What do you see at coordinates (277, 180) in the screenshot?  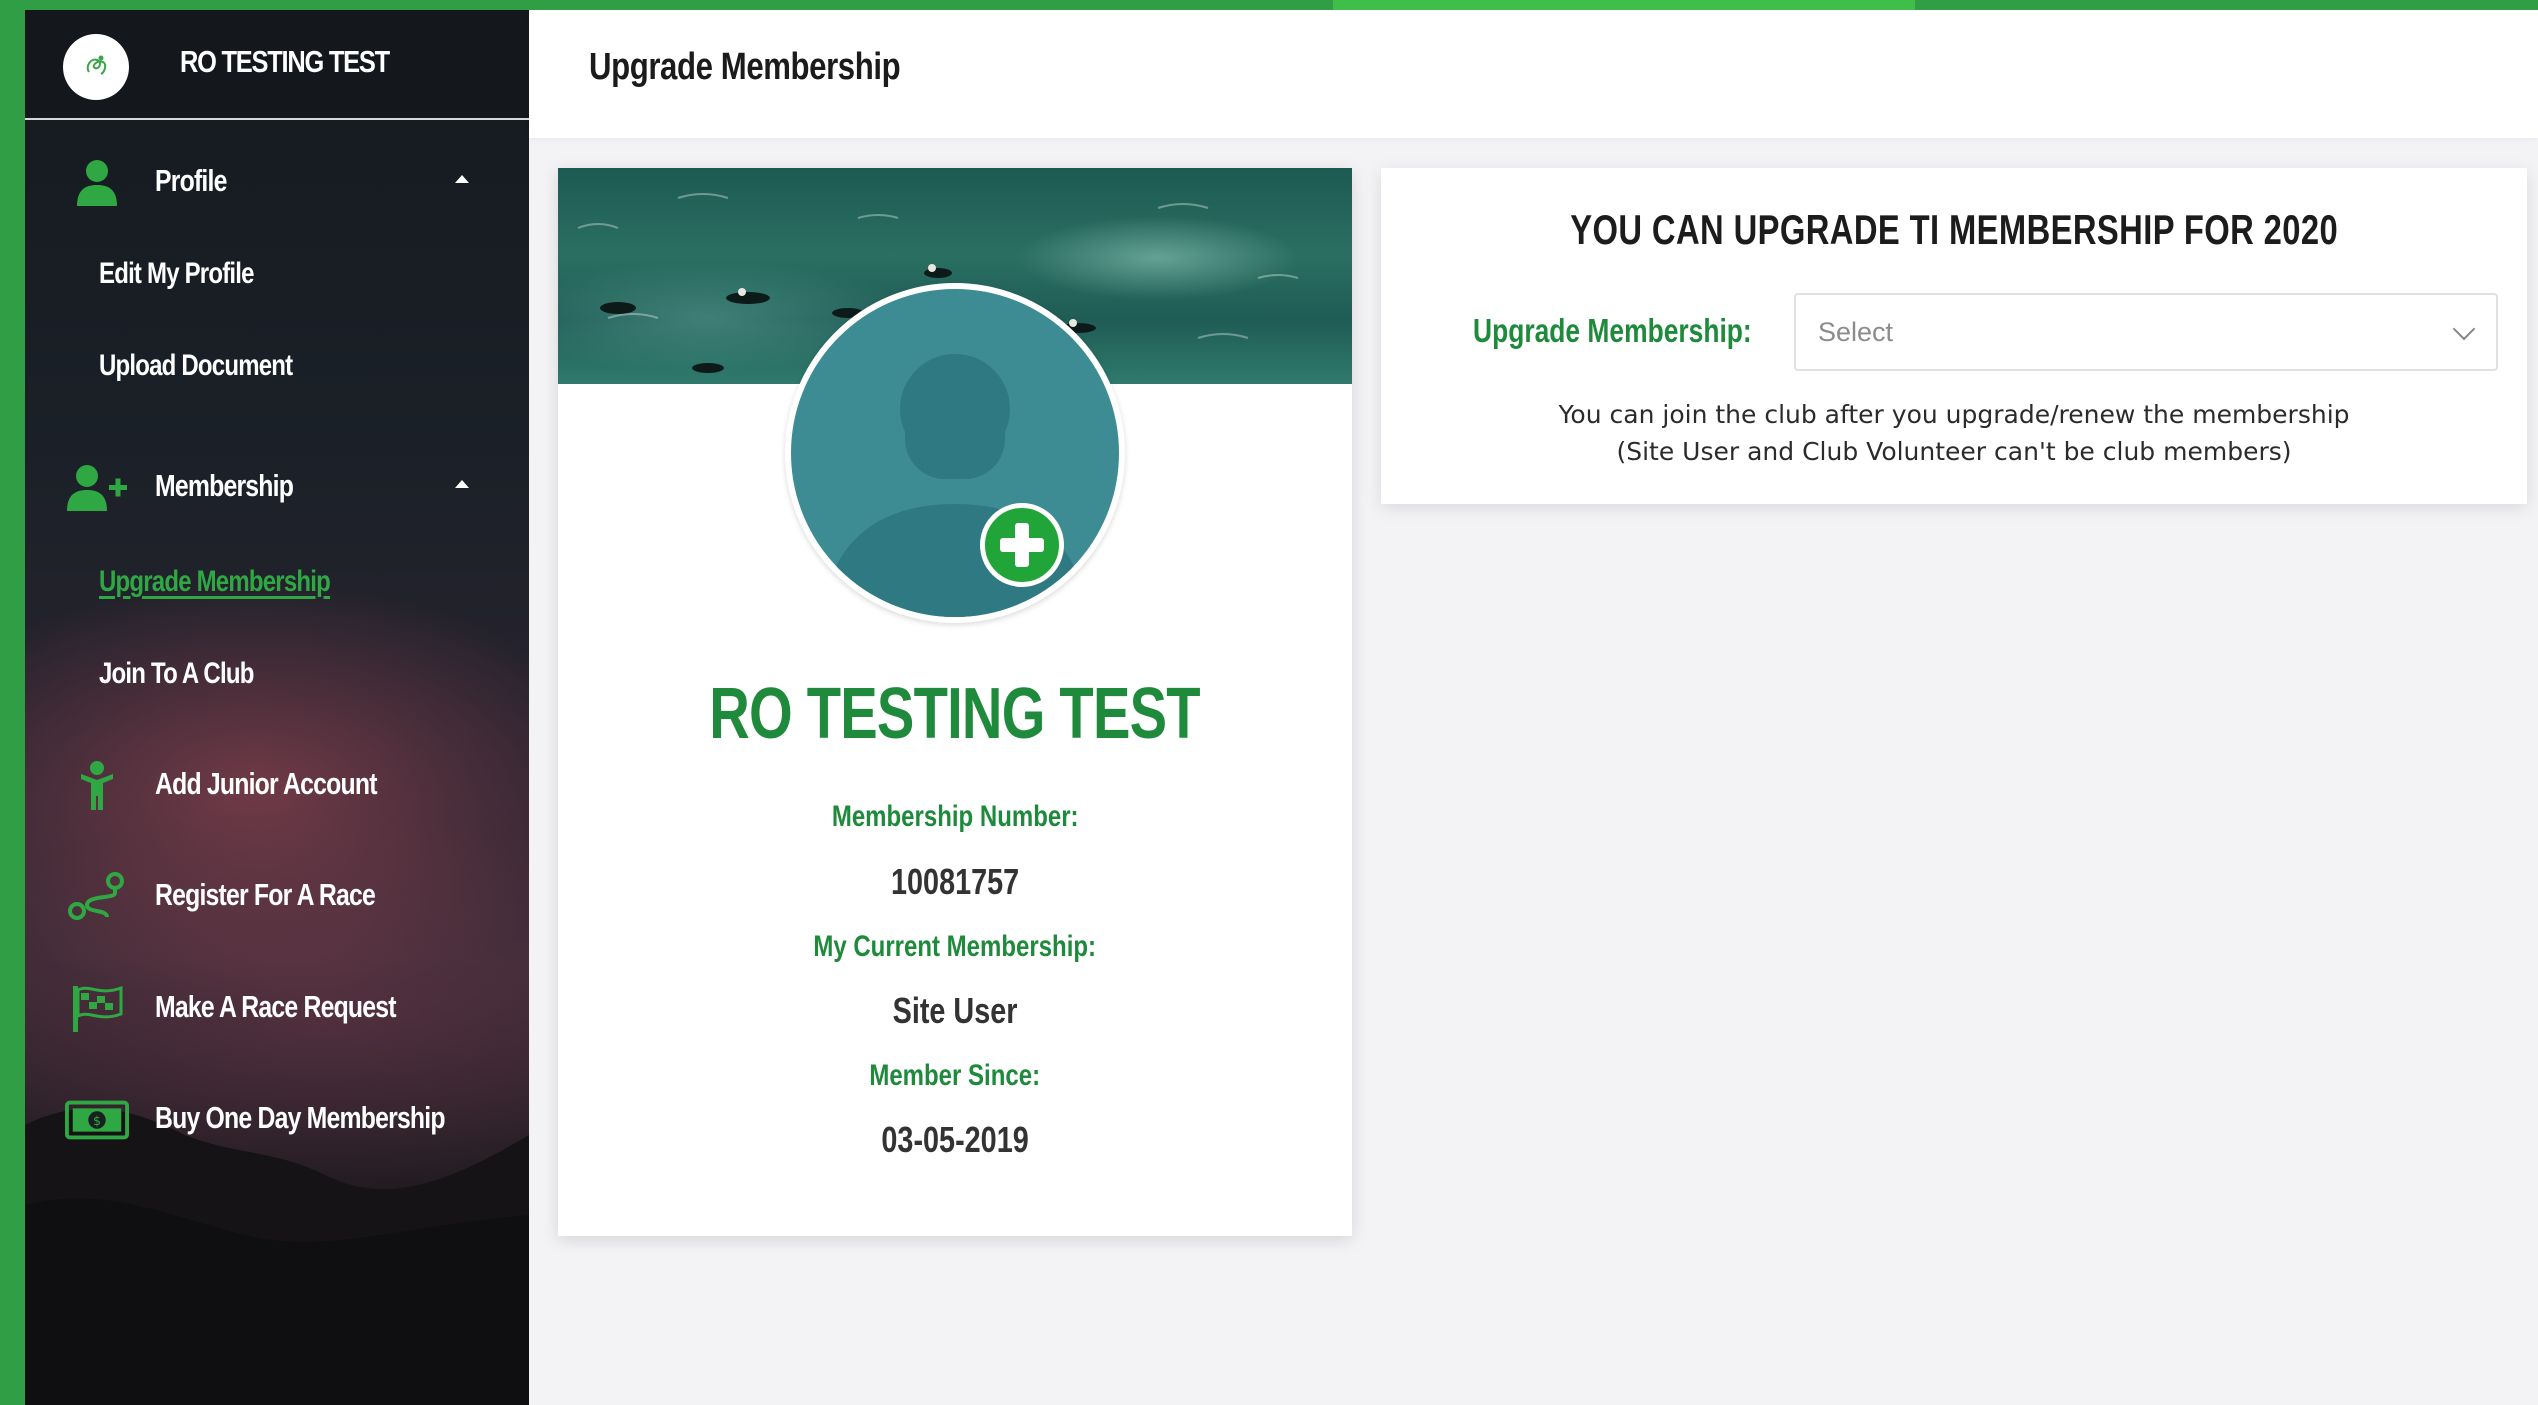 I see `sidebar-item-profile: Profile` at bounding box center [277, 180].